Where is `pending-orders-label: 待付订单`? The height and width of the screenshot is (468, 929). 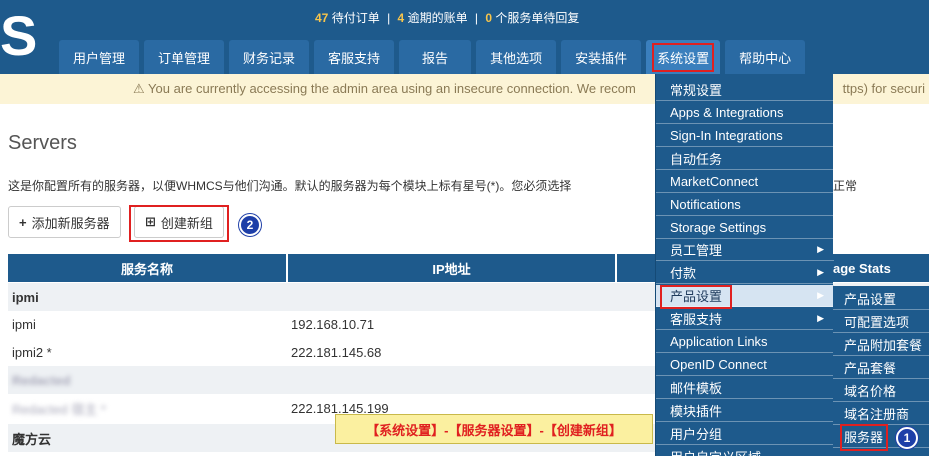 pending-orders-label: 待付订单 is located at coordinates (356, 18).